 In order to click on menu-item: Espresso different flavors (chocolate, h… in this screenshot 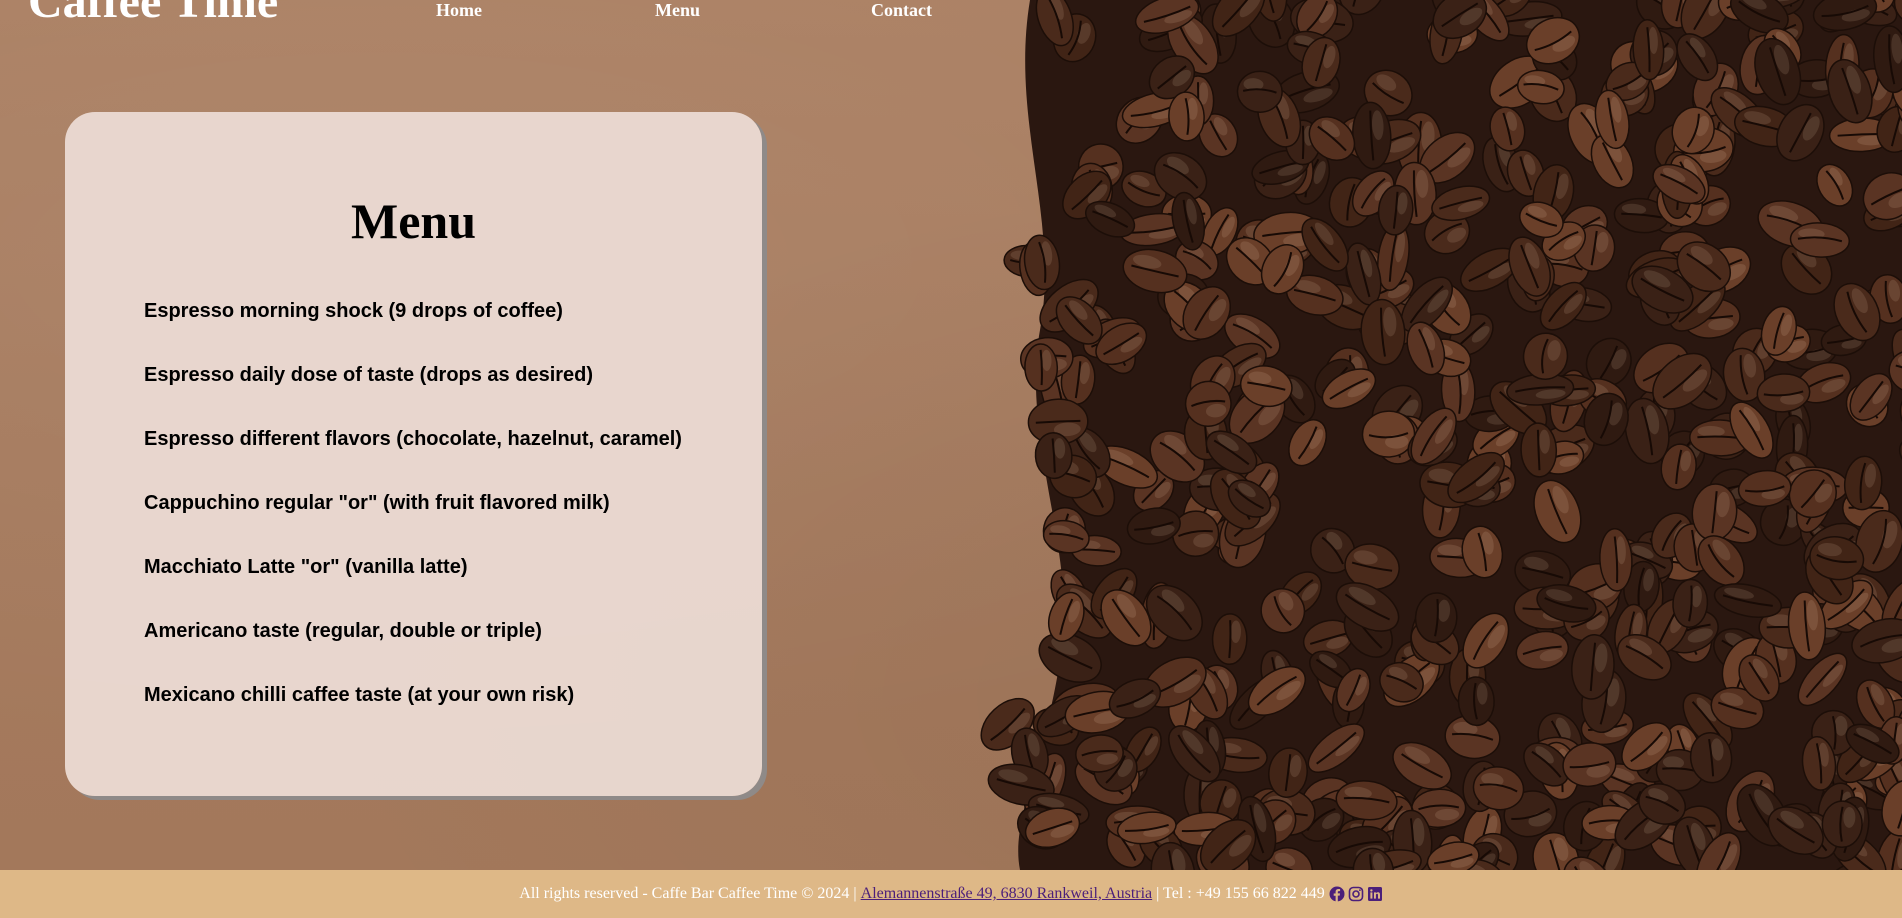, I will do `click(413, 439)`.